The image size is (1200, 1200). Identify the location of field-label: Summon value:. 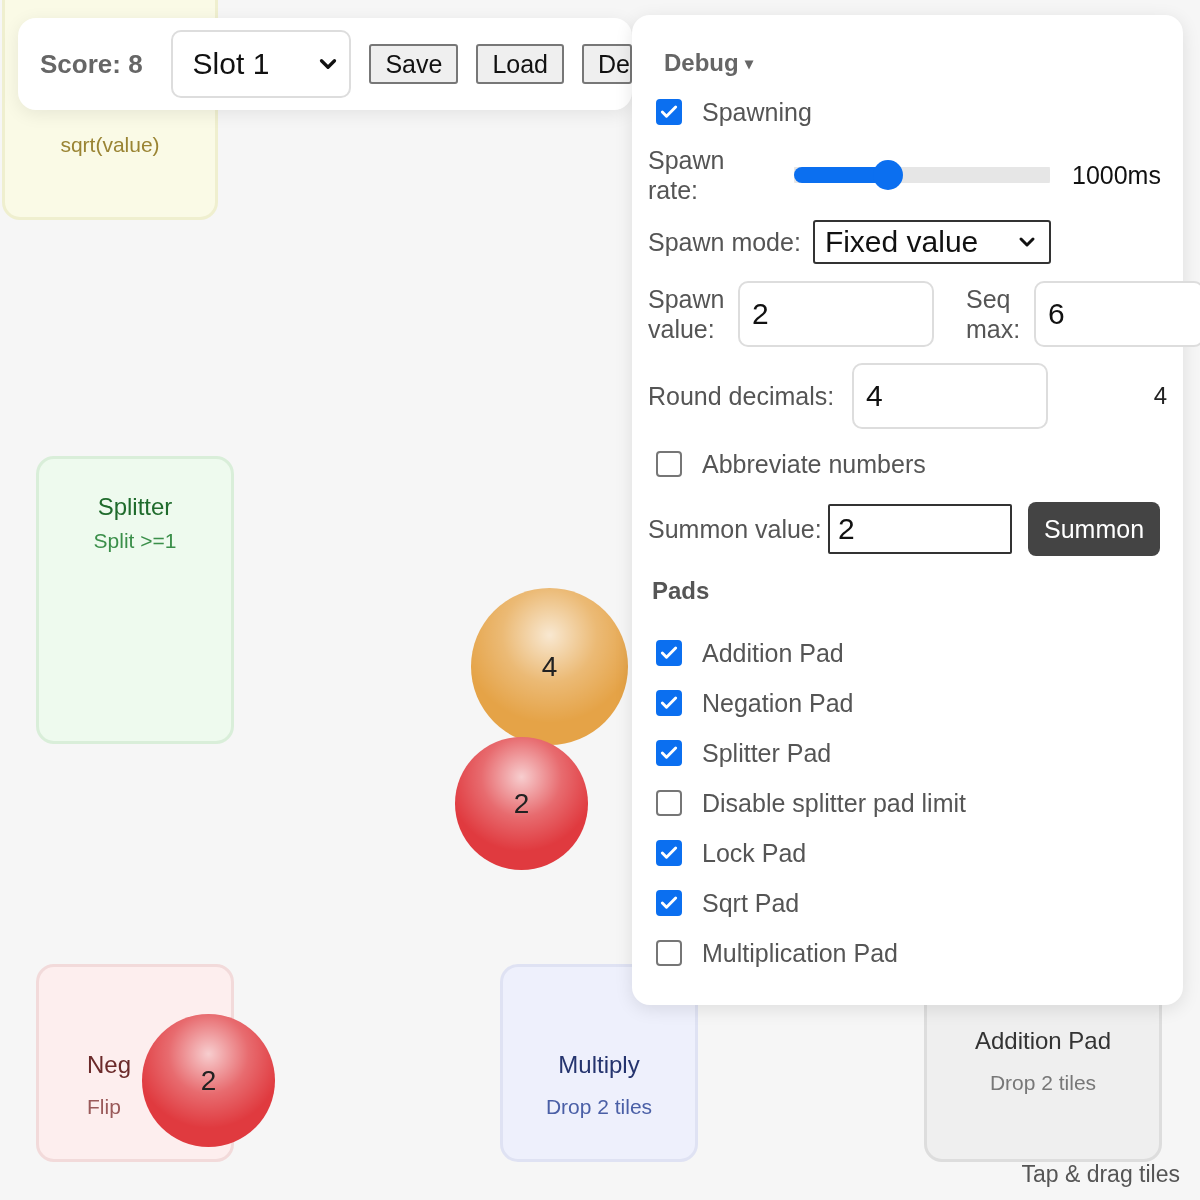
(735, 529).